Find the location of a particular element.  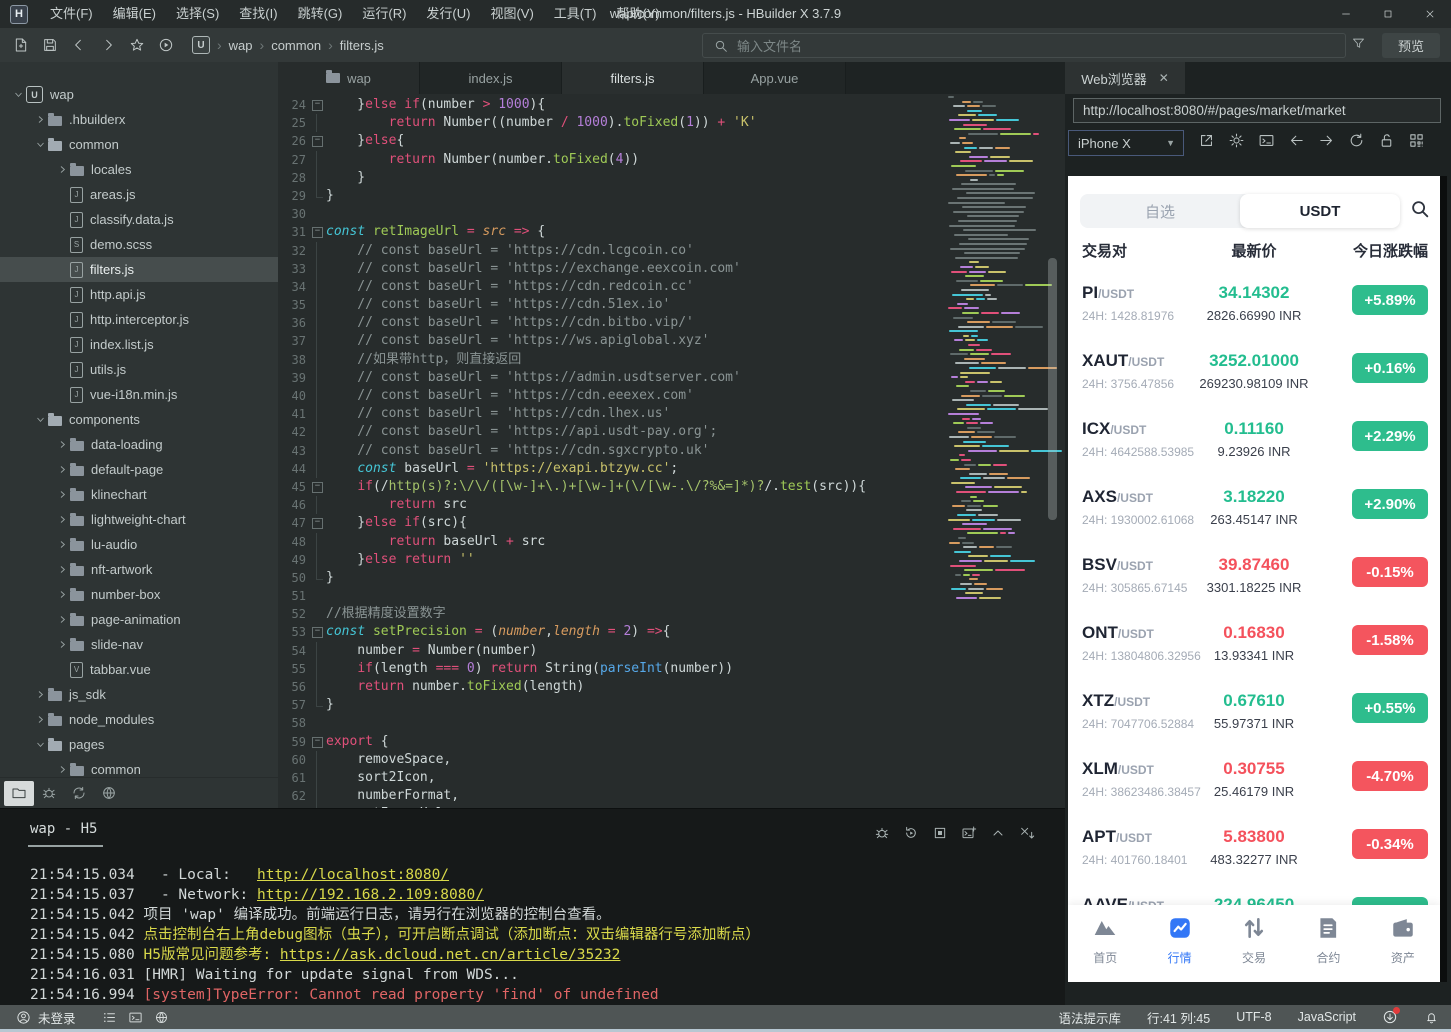

line-number: 29 is located at coordinates (292, 196).